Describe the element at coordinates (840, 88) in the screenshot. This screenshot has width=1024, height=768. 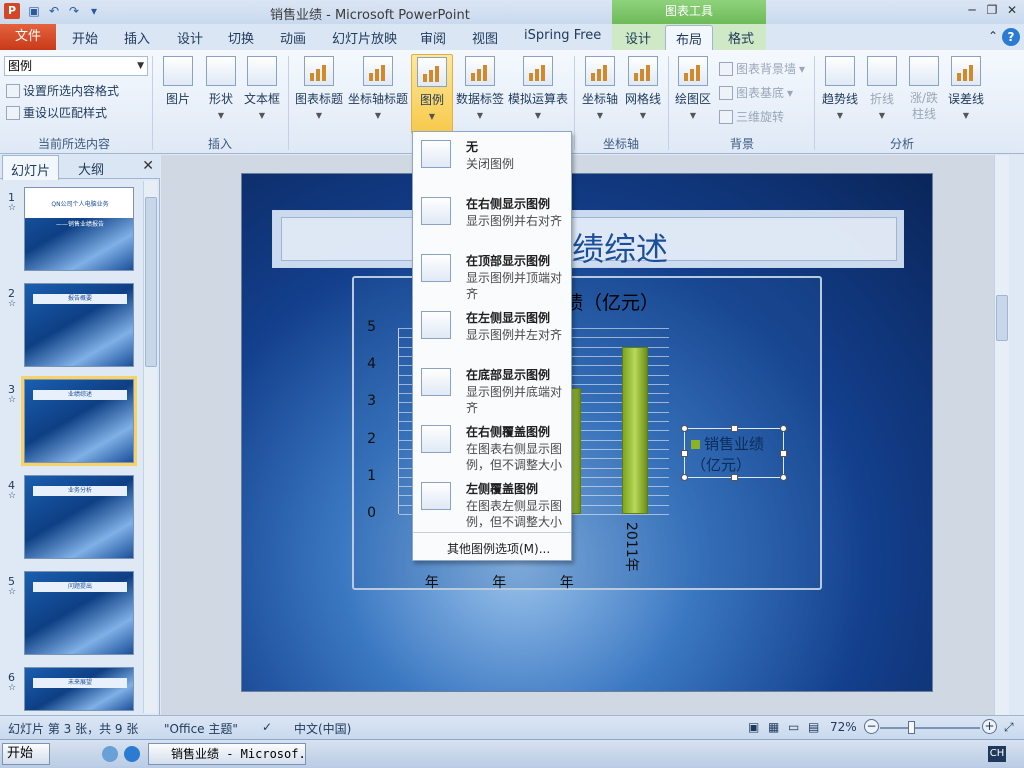
I see `trendline-button: 趋势线 ▼` at that location.